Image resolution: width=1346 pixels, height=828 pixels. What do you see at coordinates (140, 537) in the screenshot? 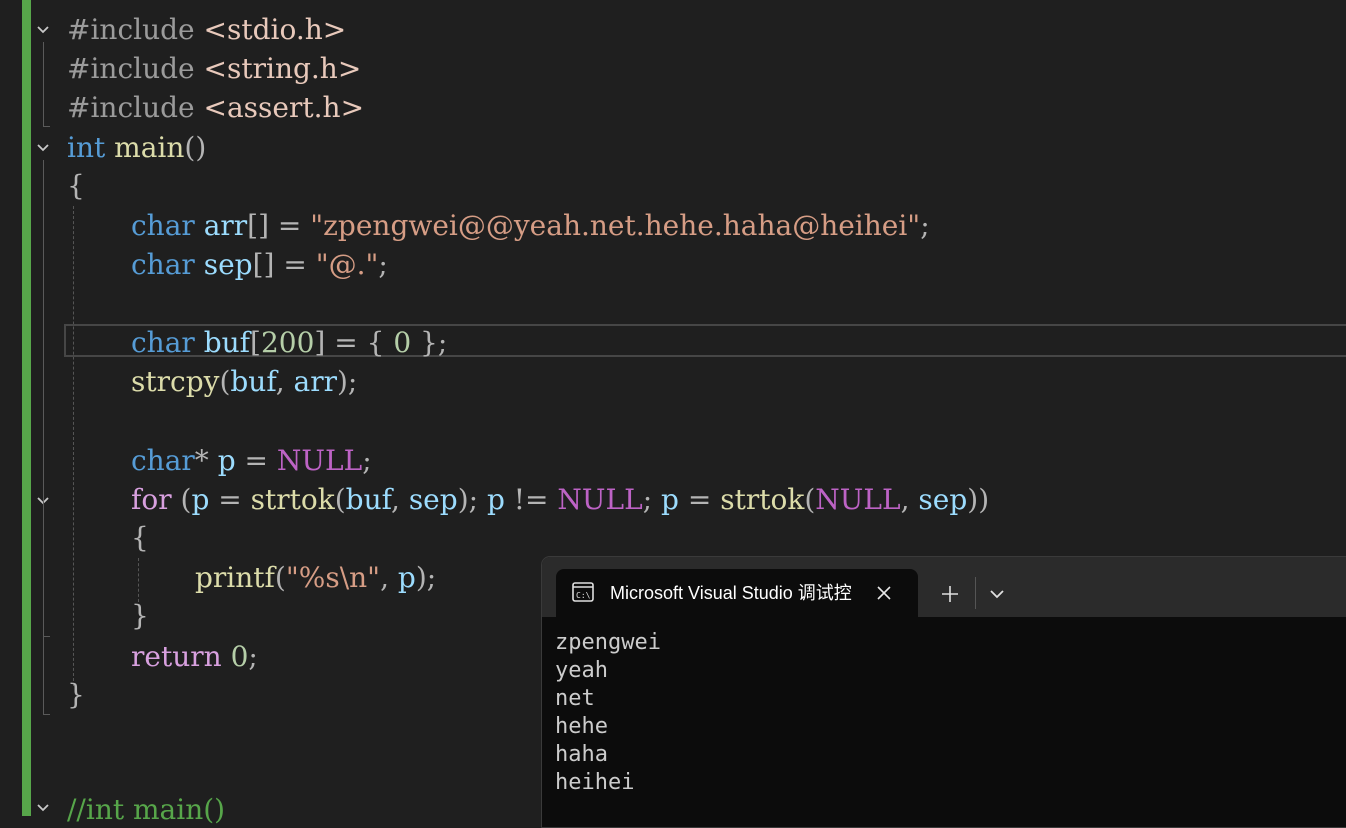
I see `code-token: {` at bounding box center [140, 537].